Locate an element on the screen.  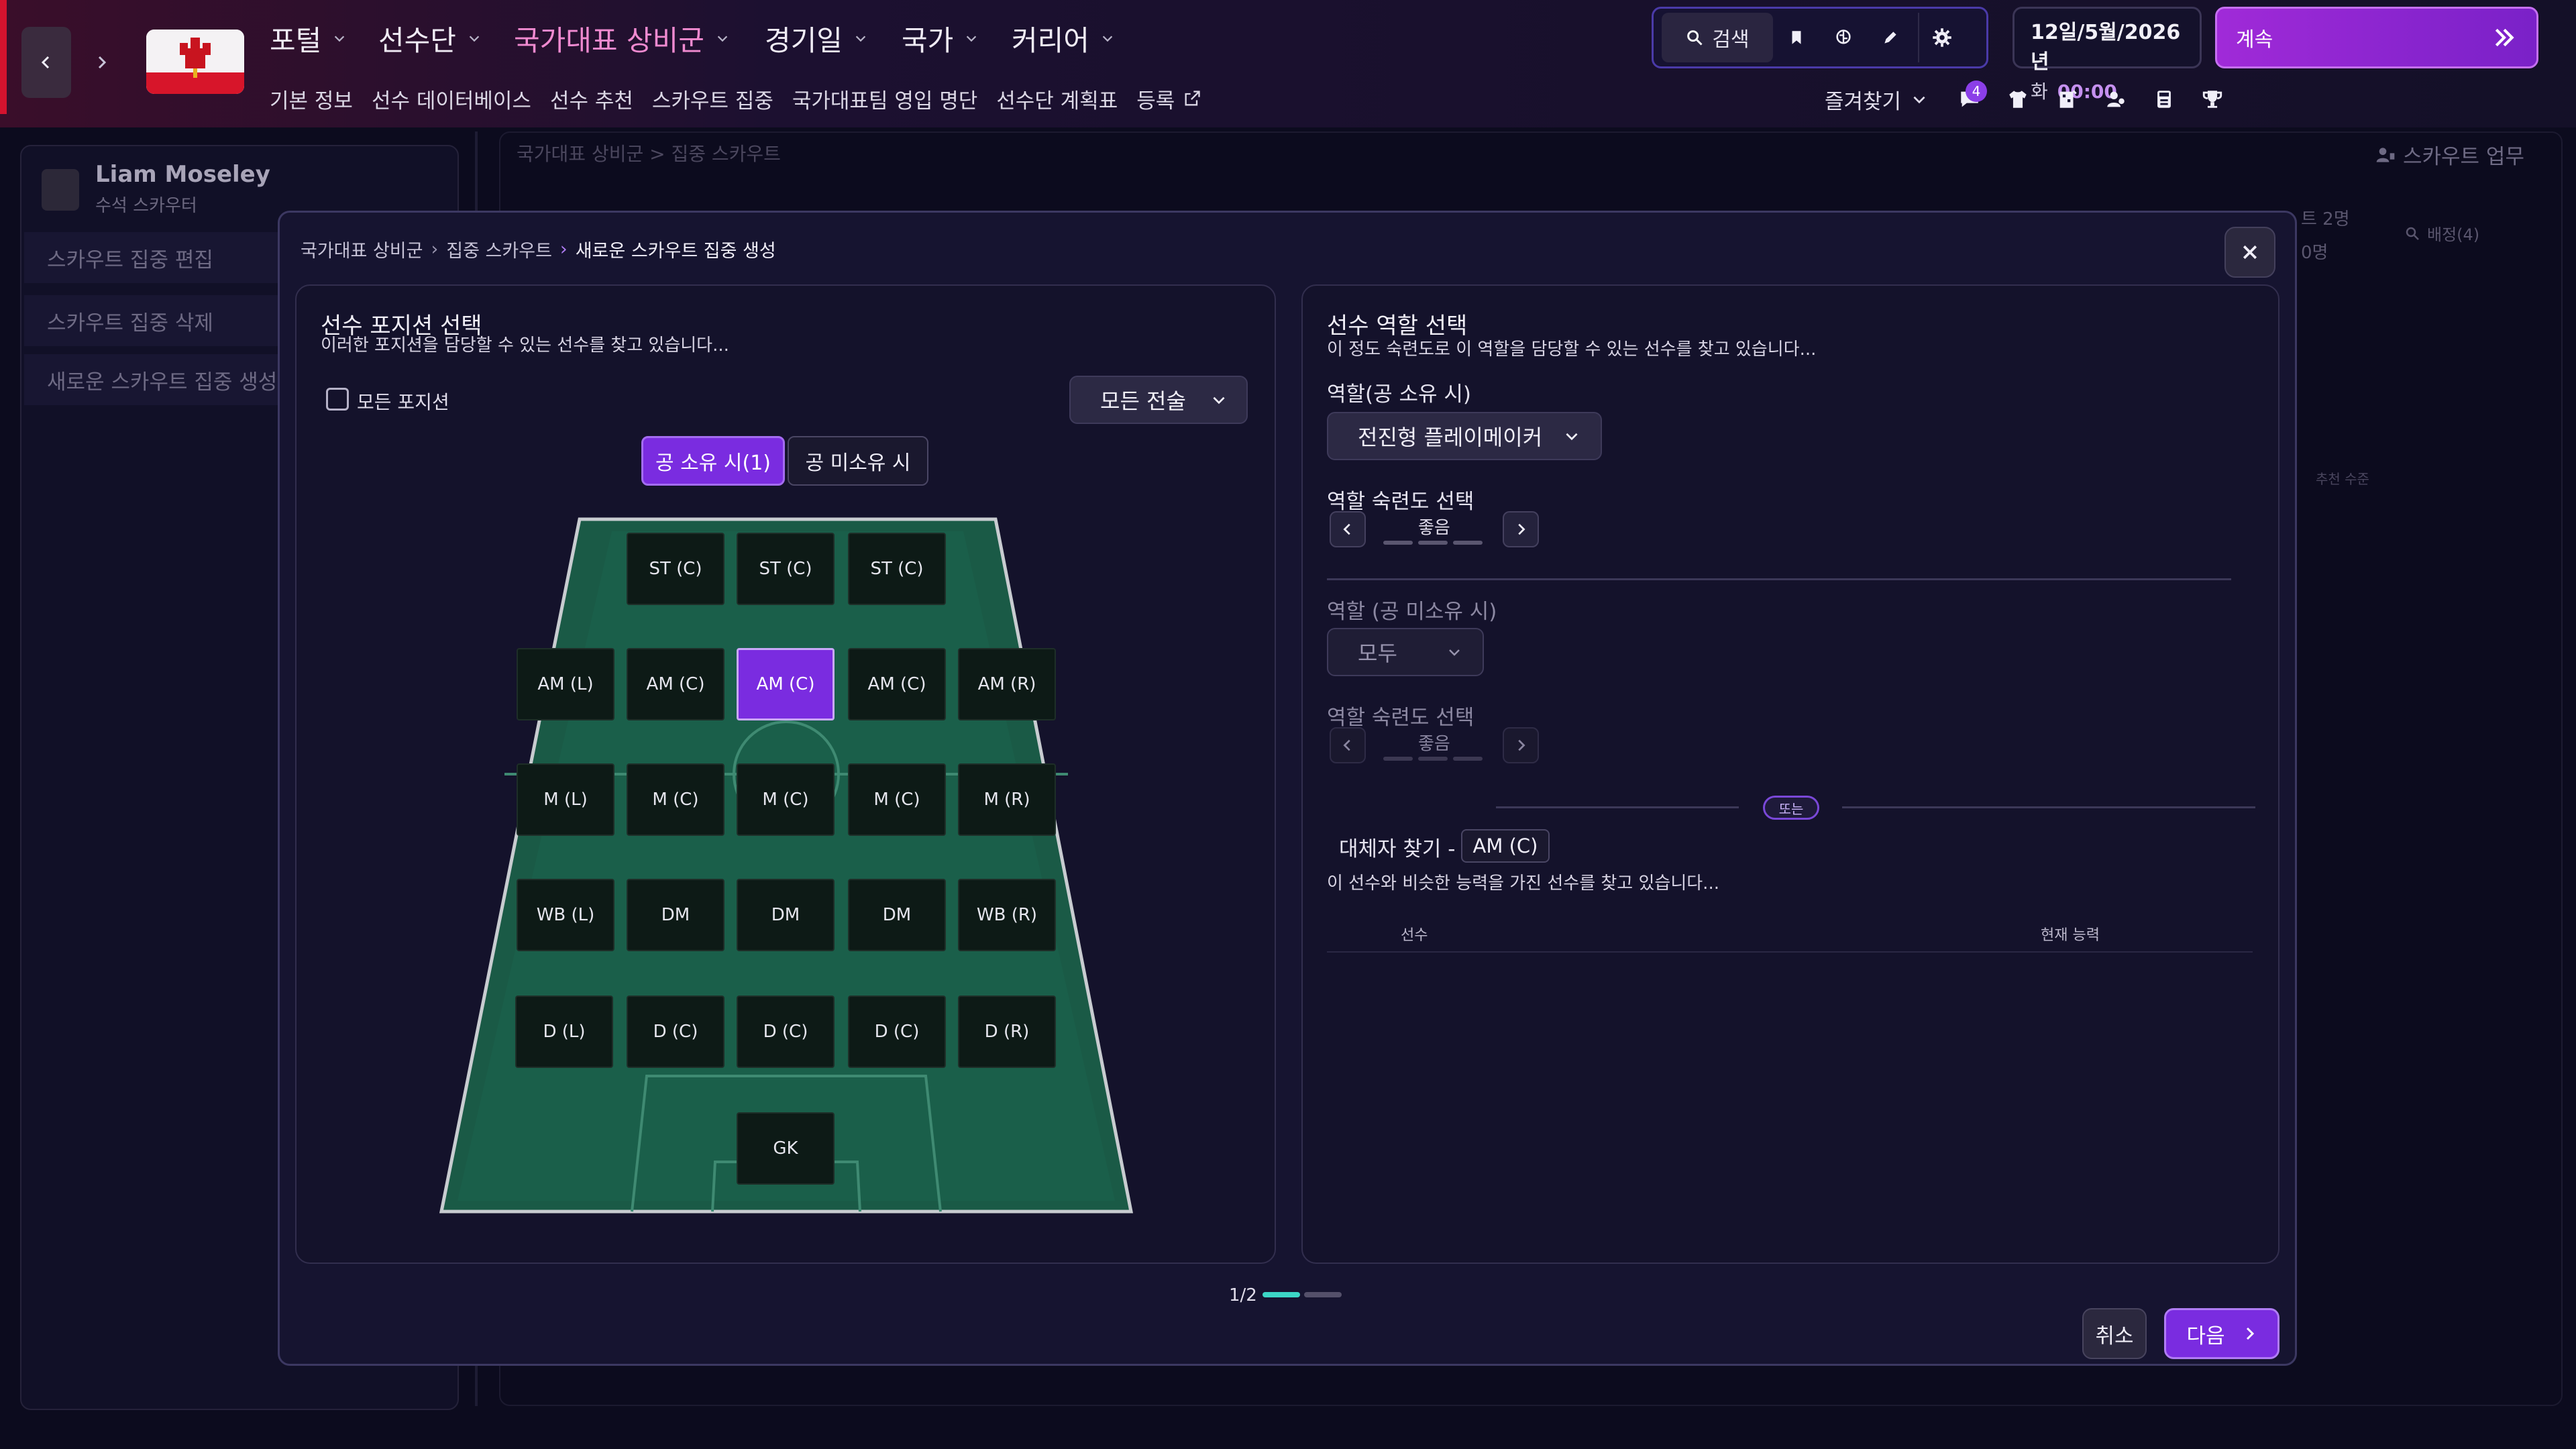
date-text: 12일/5월/2026년 is located at coordinates (2106, 47).